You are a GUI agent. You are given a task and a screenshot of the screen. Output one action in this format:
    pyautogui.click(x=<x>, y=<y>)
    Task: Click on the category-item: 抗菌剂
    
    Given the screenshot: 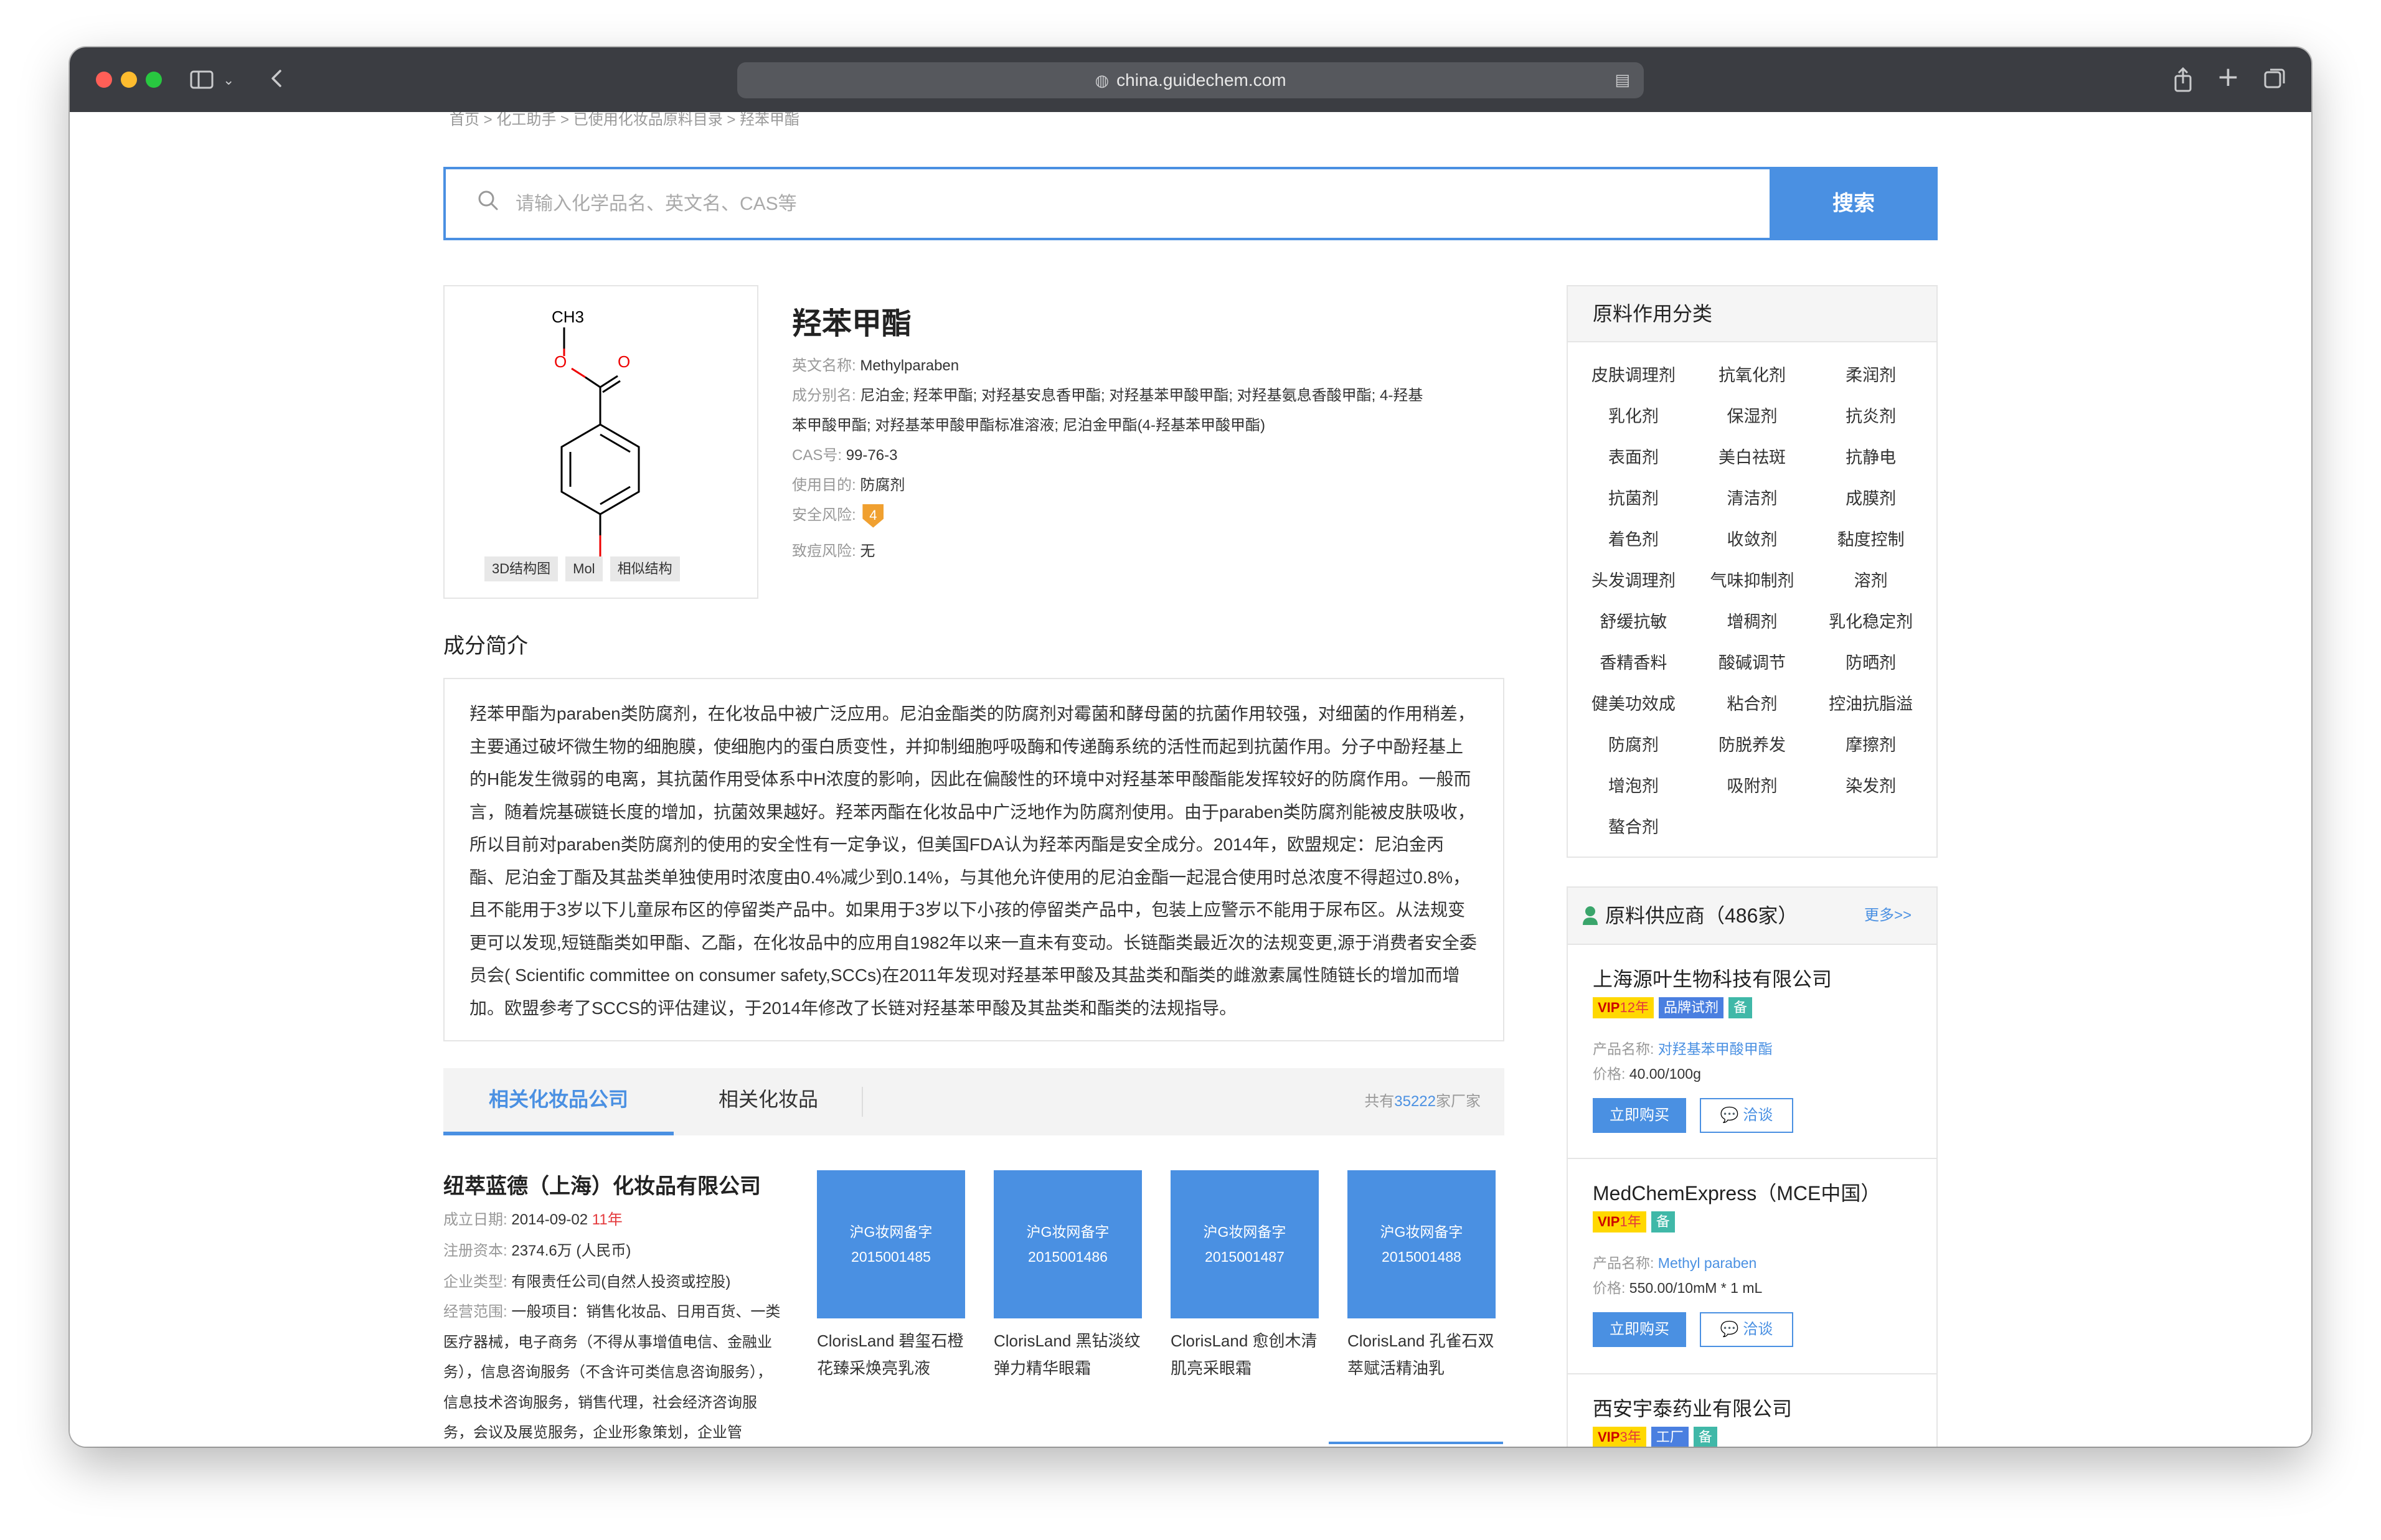 What is the action you would take?
    pyautogui.click(x=1633, y=498)
    